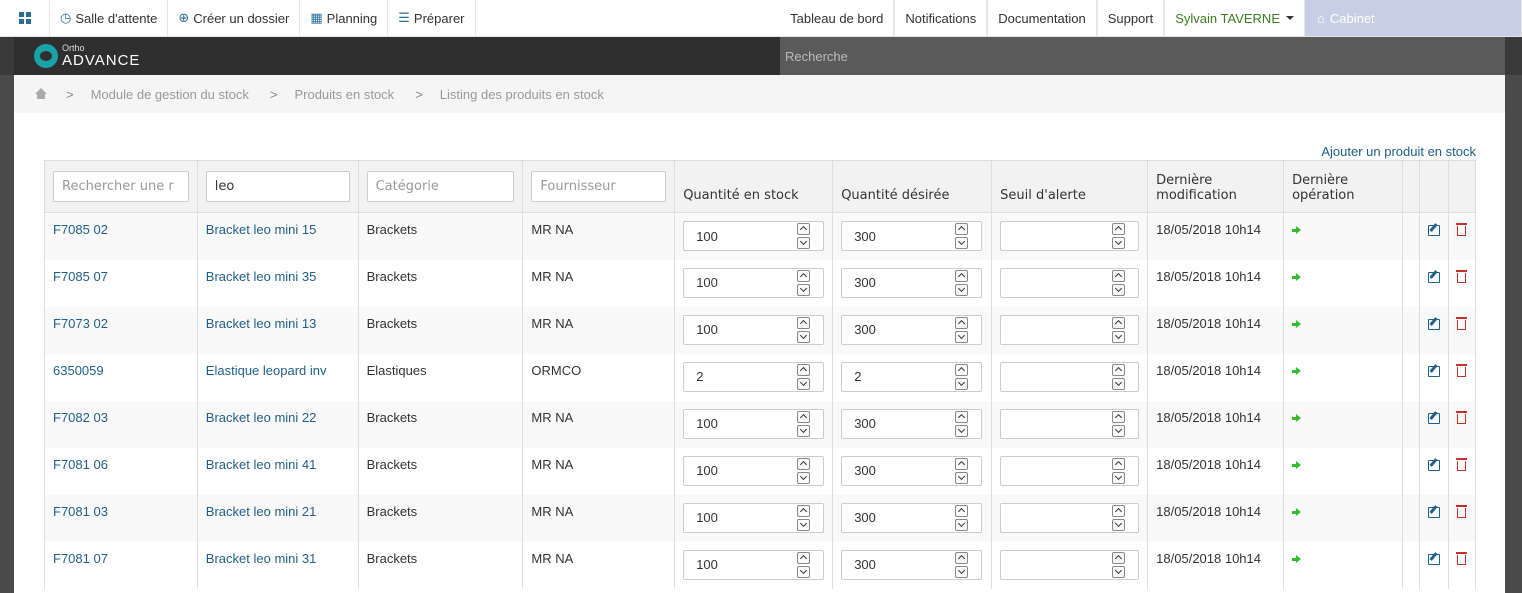 This screenshot has width=1522, height=593. I want to click on category-search-input, so click(440, 186).